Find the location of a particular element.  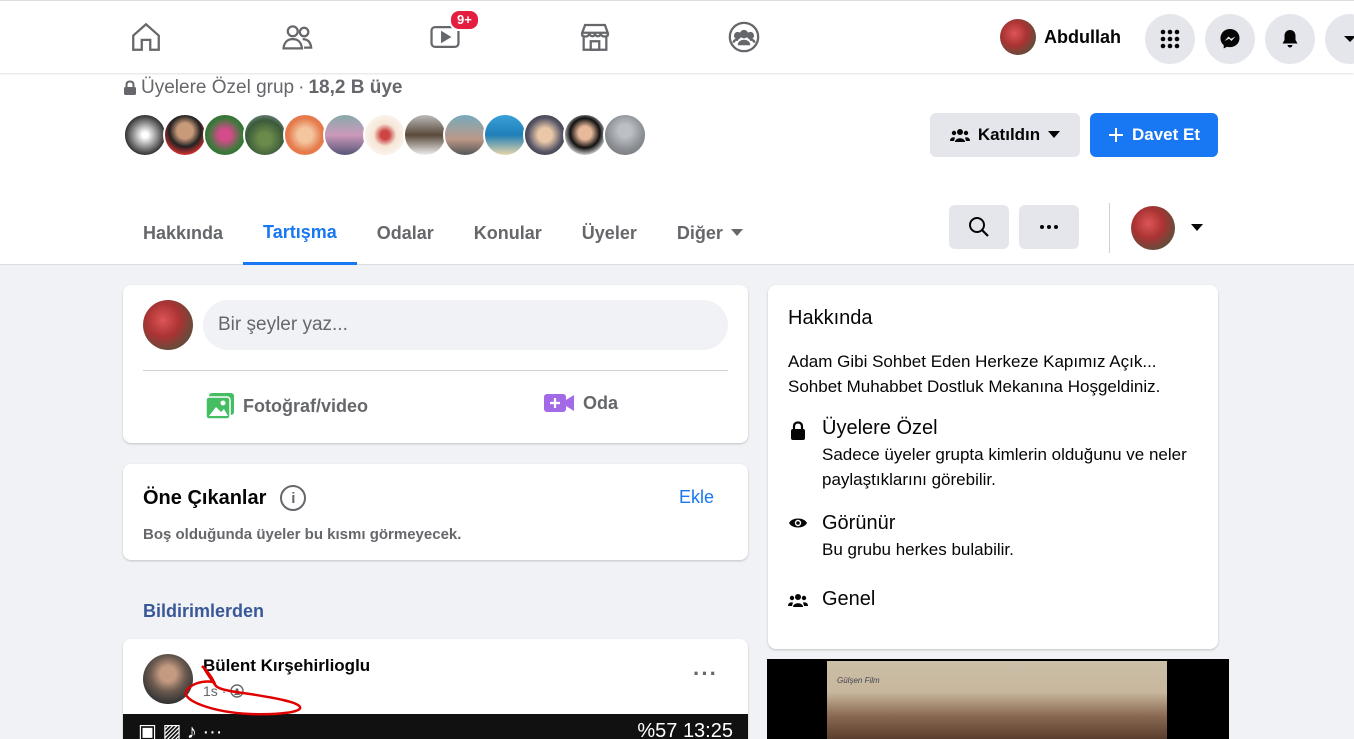

video-preview: Gülşen Film is located at coordinates (998, 699).